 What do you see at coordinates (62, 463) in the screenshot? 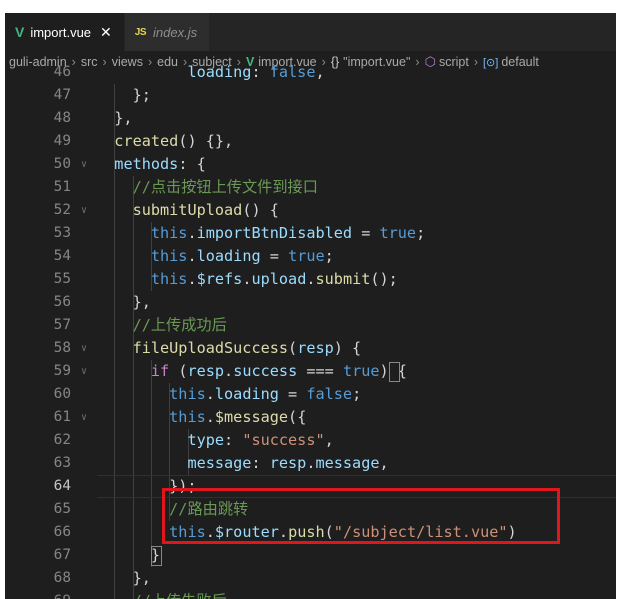
I see `line-number: 63` at bounding box center [62, 463].